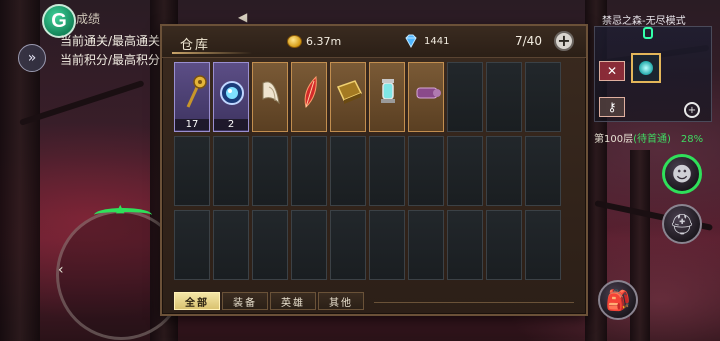 This screenshot has height=341, width=720. I want to click on tab-rail, so click(474, 302).